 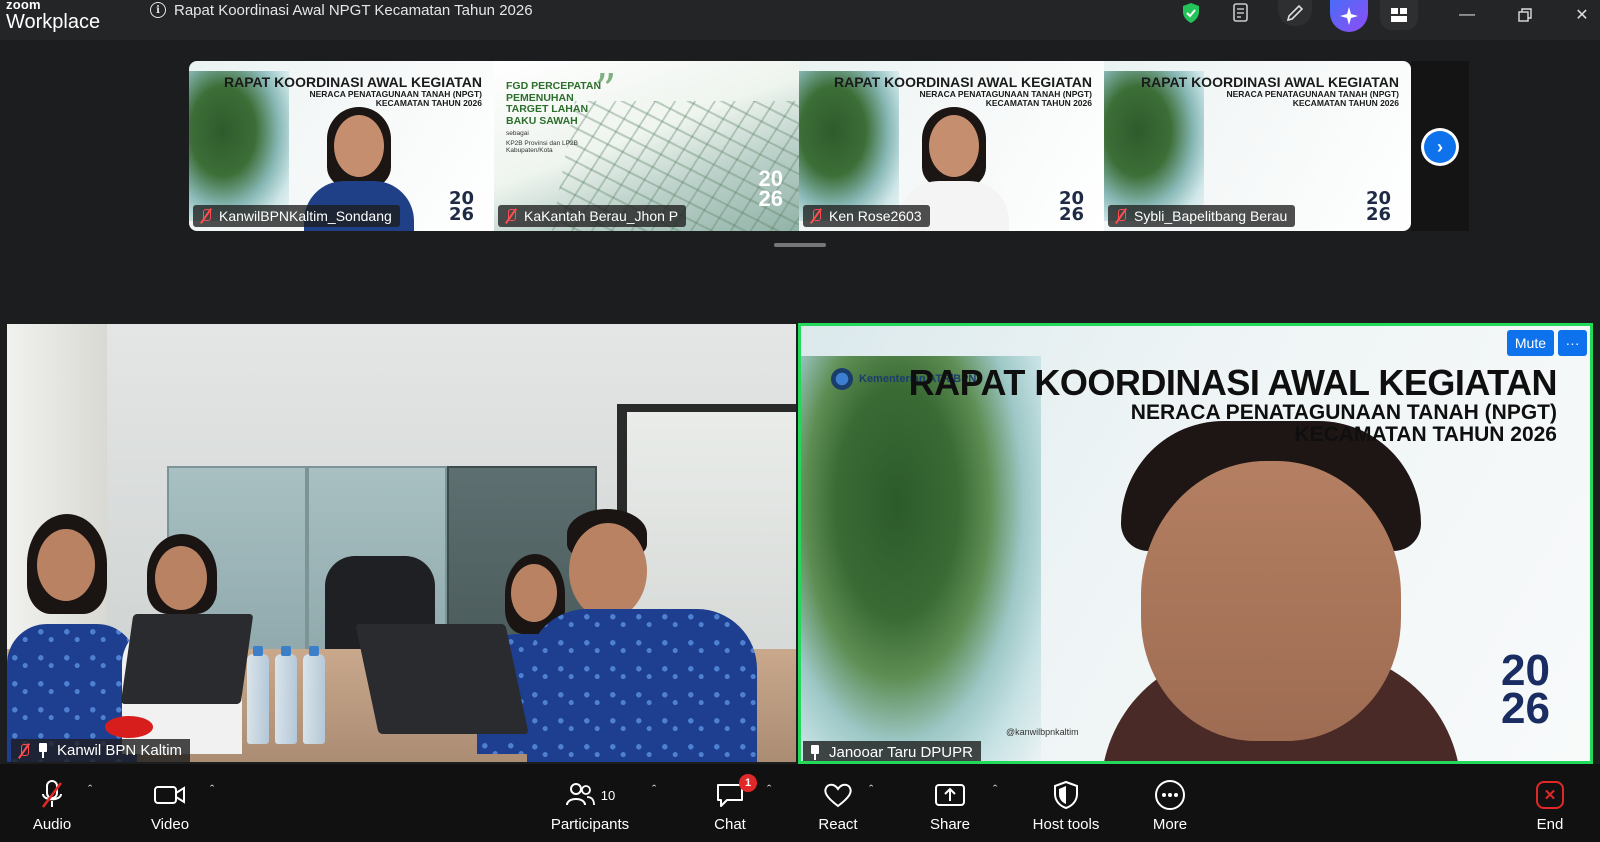 I want to click on more-button: More, so click(x=1170, y=805).